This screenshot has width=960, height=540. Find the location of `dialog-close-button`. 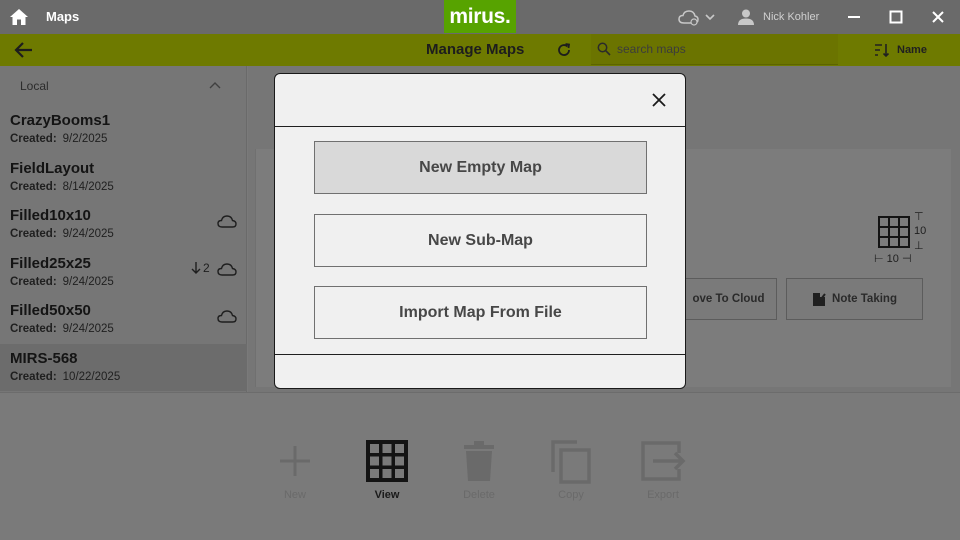

dialog-close-button is located at coordinates (659, 100).